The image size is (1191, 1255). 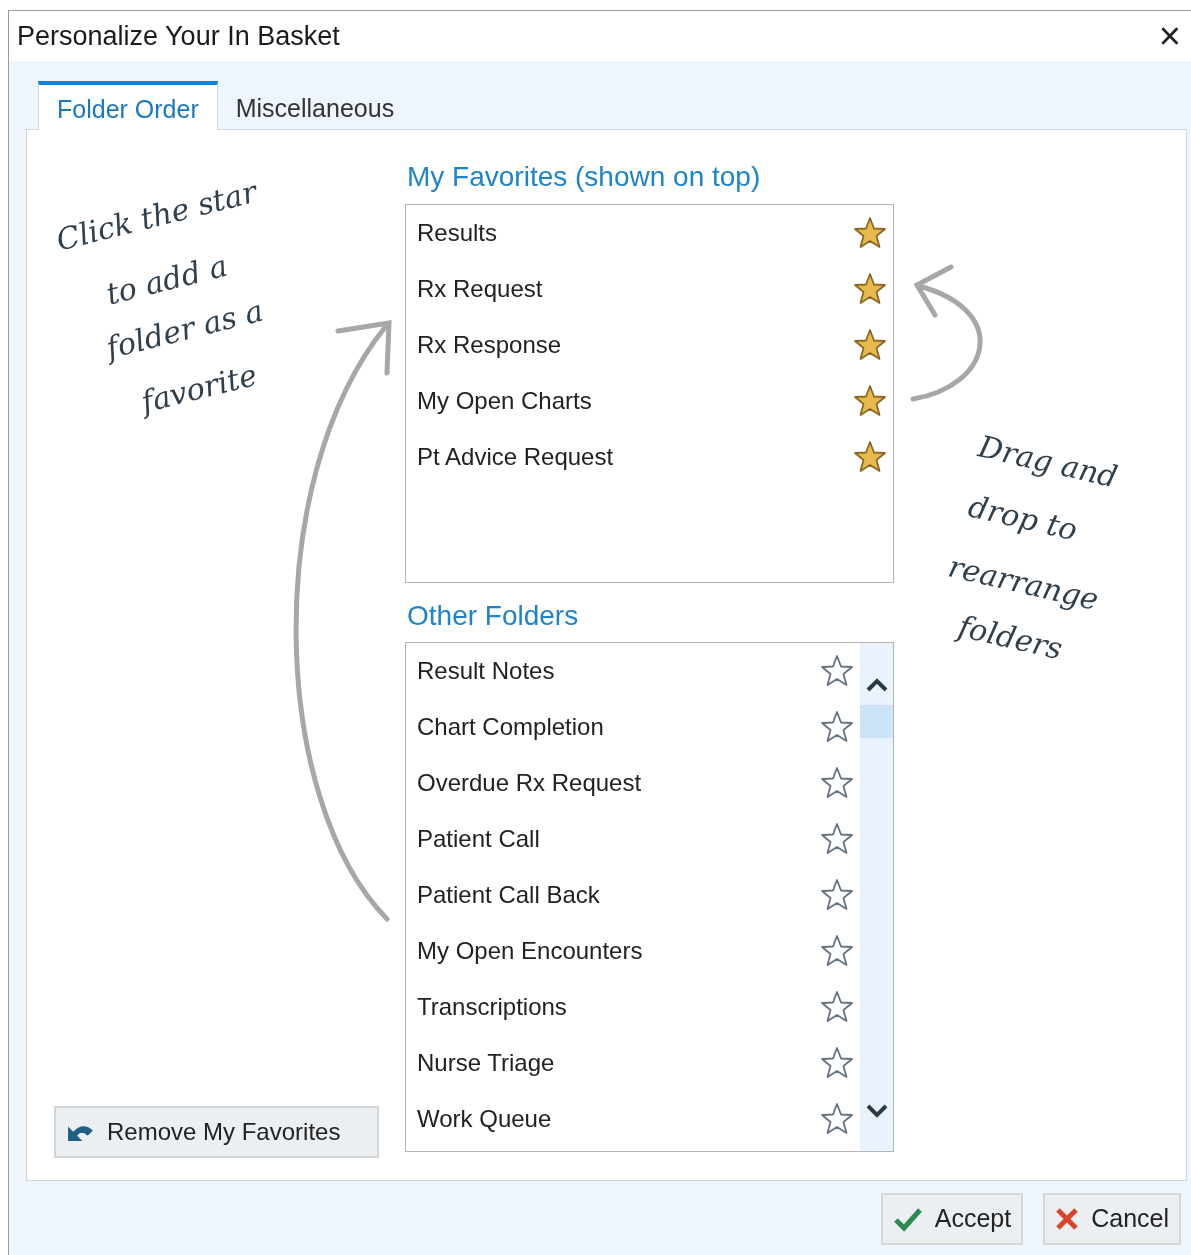 I want to click on folder-name: Pt Advice Request, so click(x=515, y=456).